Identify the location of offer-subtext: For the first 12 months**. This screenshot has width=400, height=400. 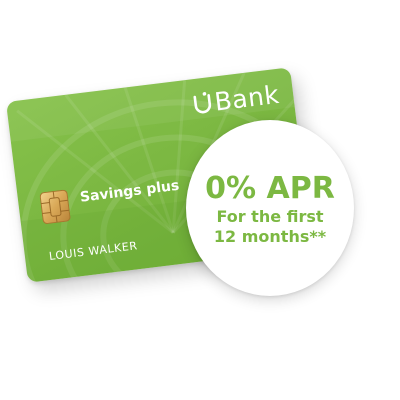
(270, 226).